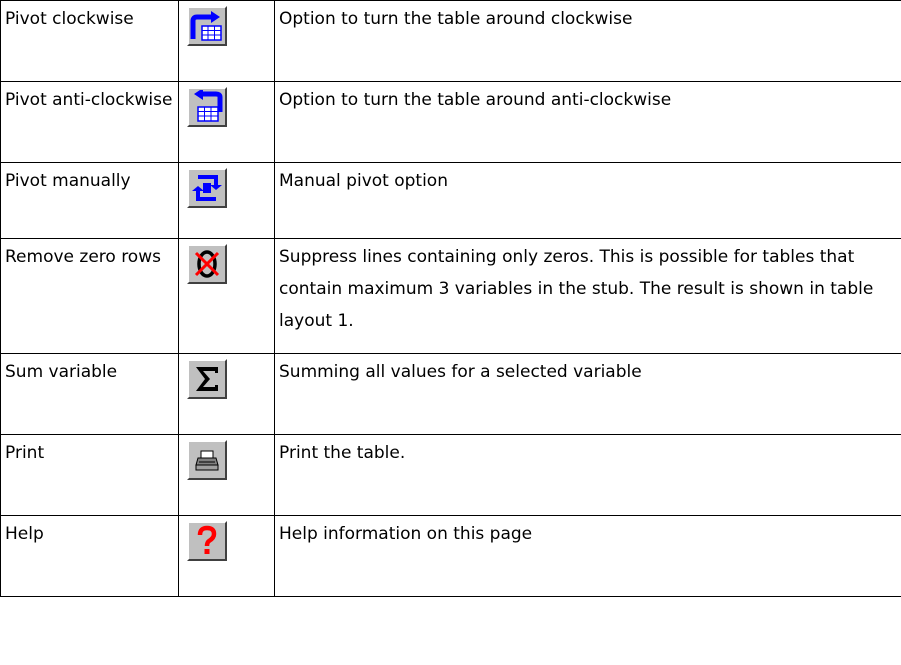  Describe the element at coordinates (207, 460) in the screenshot. I see `printer-icon` at that location.